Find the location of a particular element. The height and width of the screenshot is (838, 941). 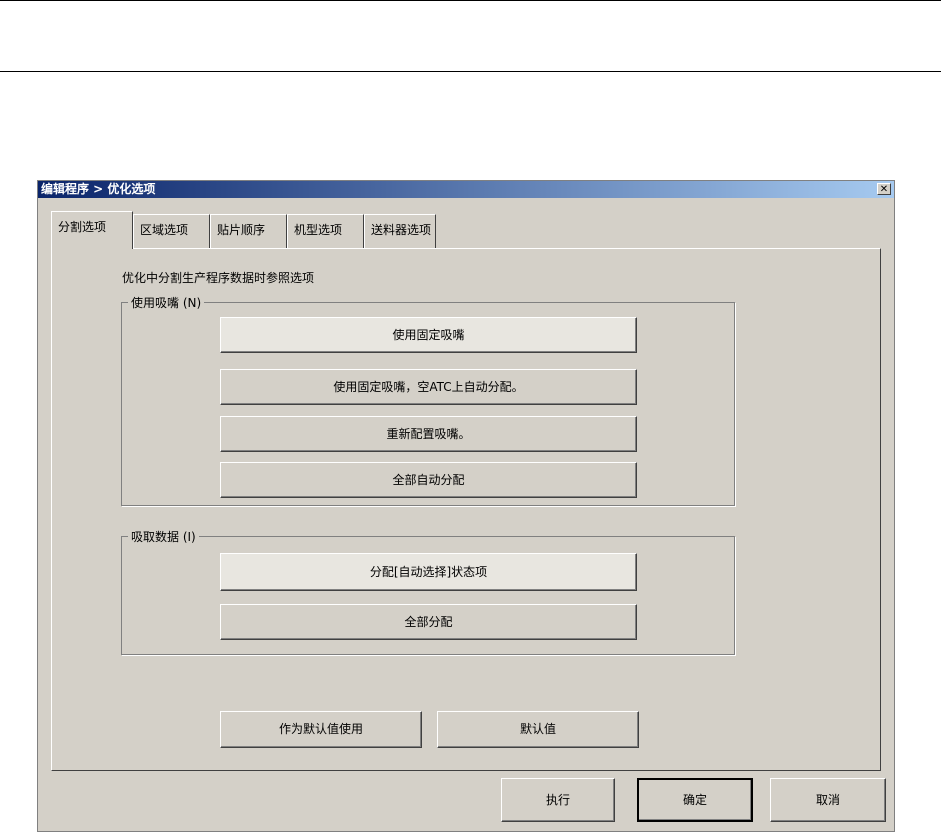

title-bar: 编辑程序 > 优化选项 ✕ is located at coordinates (466, 189).